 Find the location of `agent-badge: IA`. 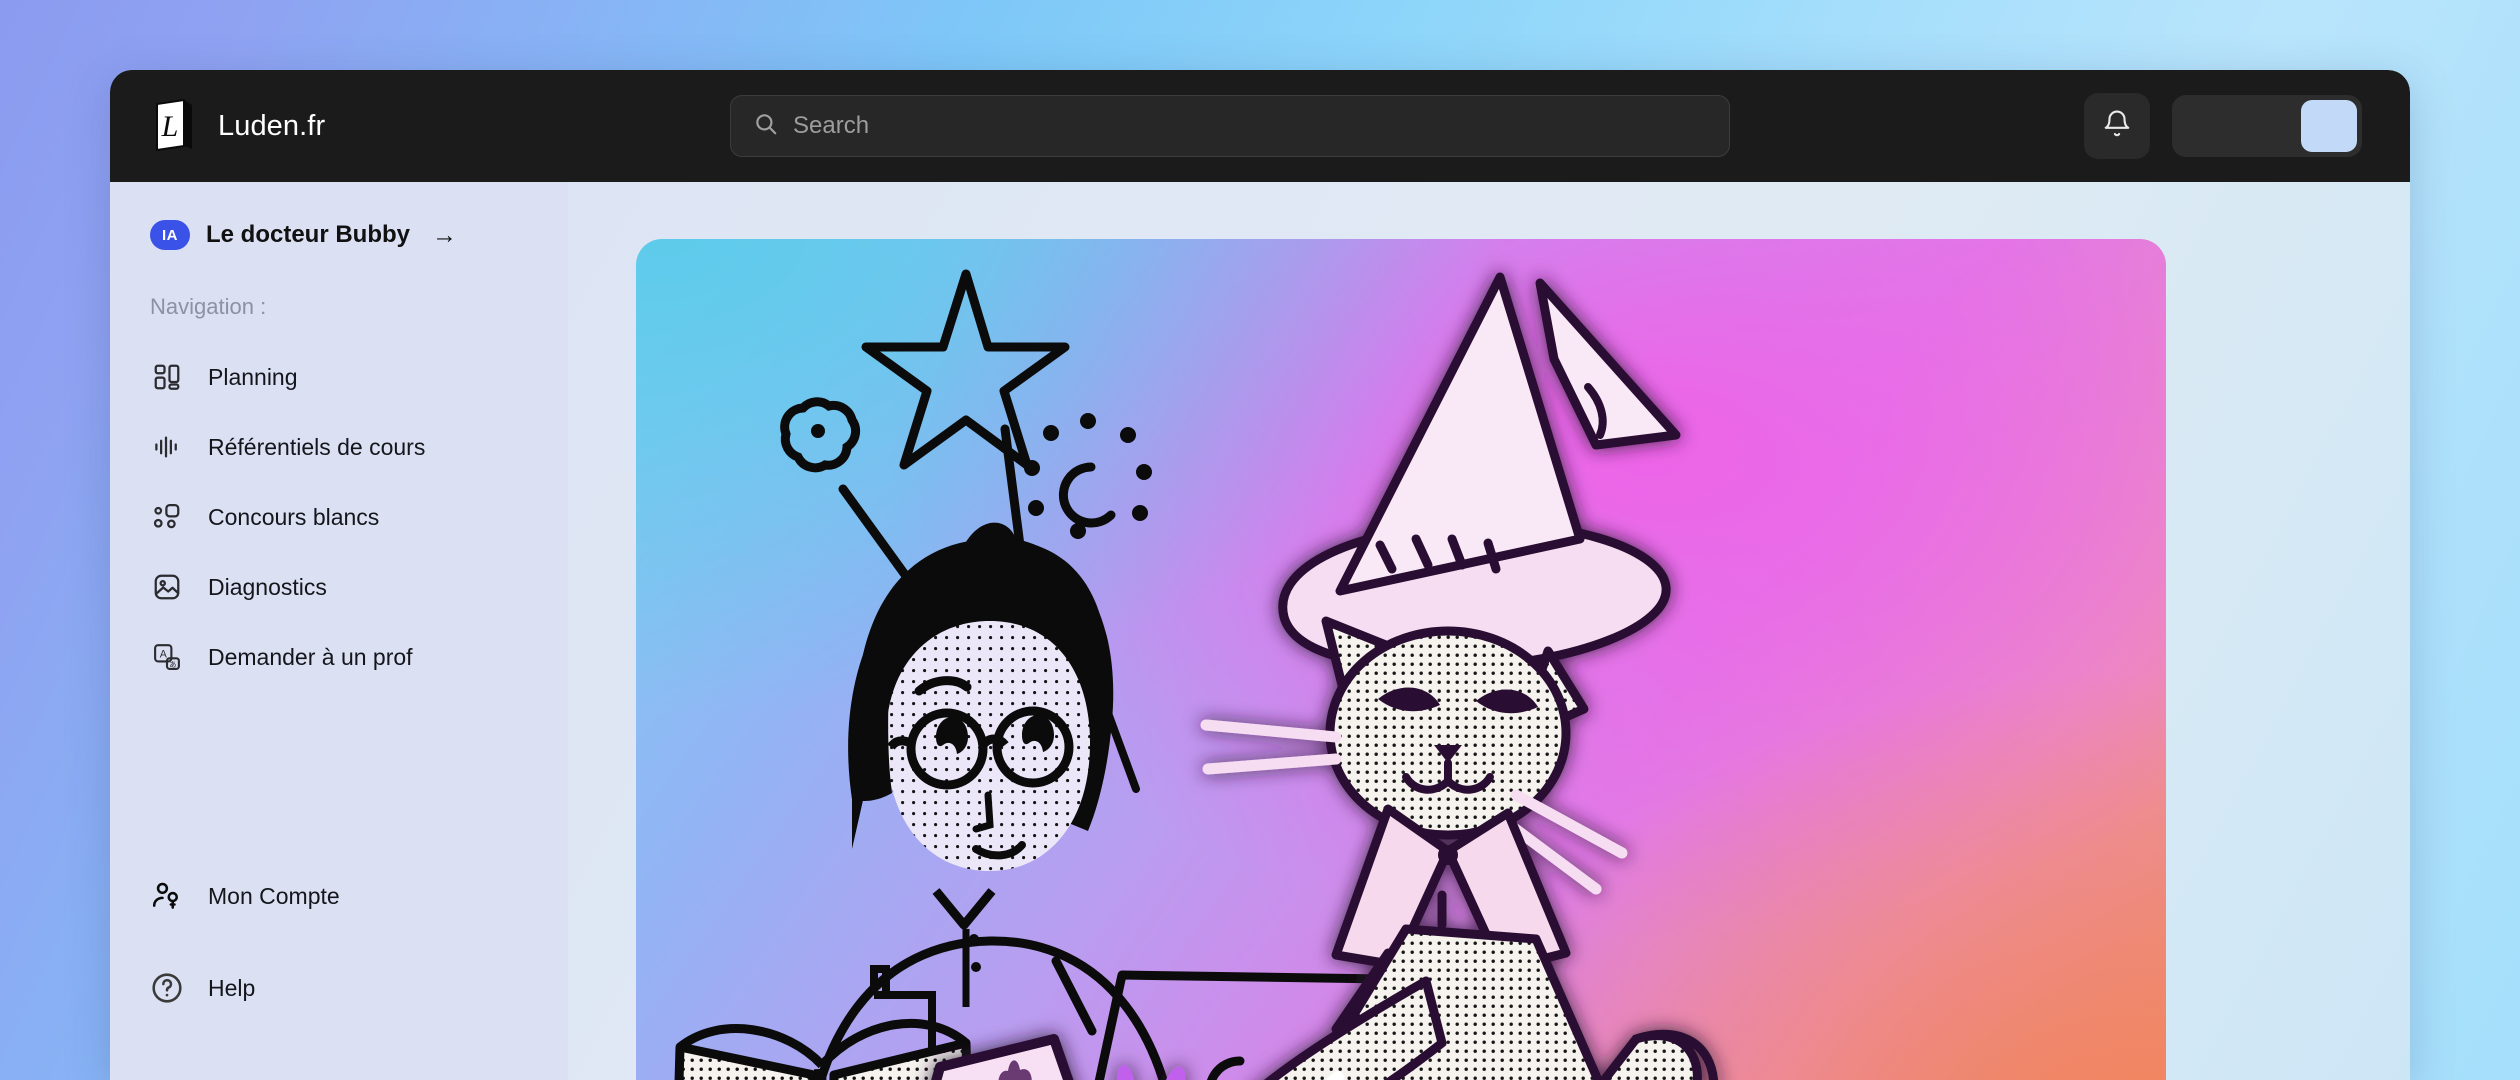

agent-badge: IA is located at coordinates (170, 235).